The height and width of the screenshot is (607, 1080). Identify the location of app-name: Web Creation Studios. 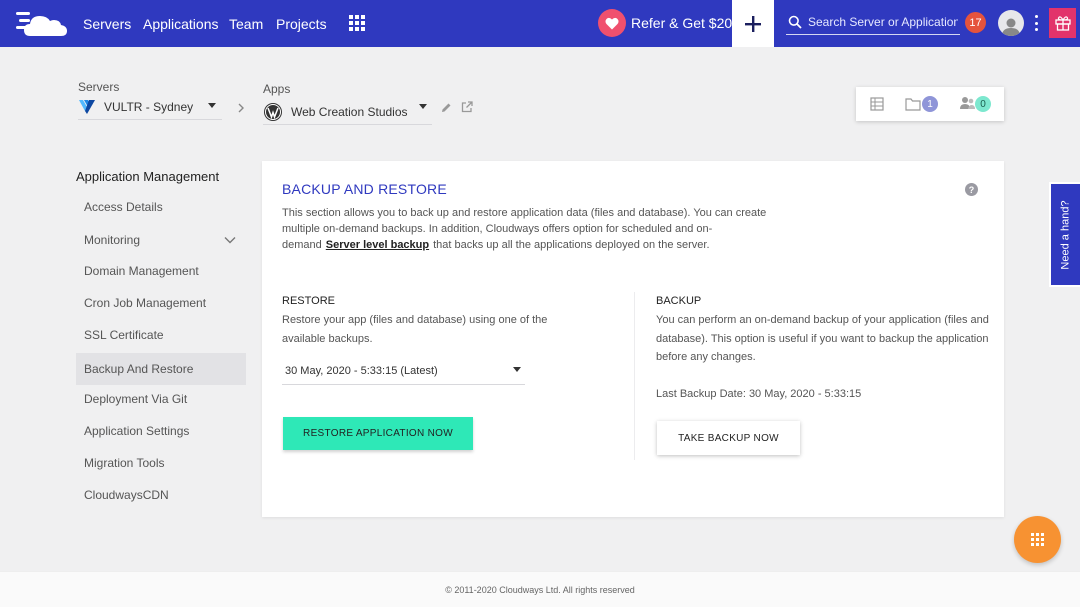
(349, 111).